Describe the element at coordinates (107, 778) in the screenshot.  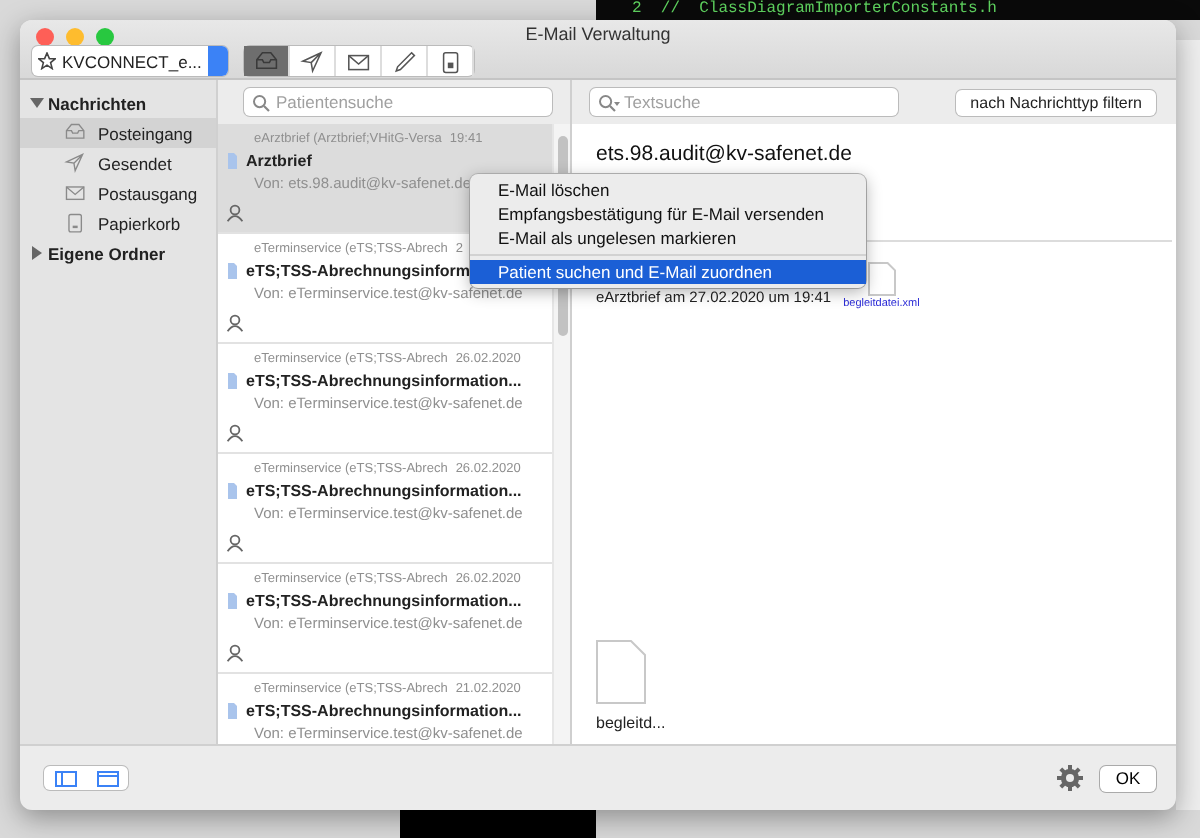
I see `panel-layout-icon` at that location.